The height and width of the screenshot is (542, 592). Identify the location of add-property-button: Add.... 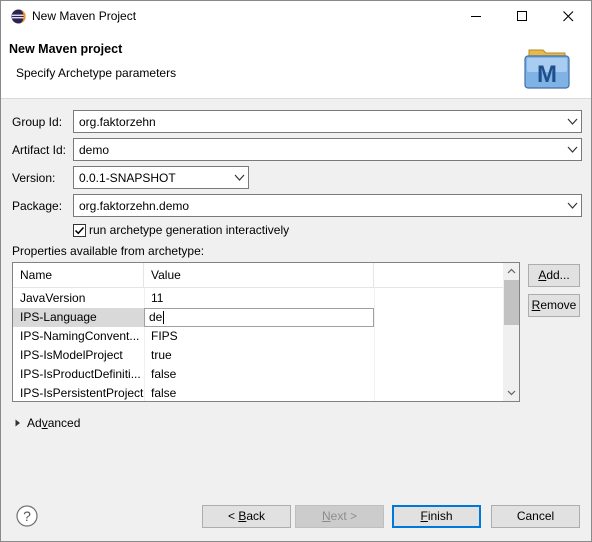
(554, 275).